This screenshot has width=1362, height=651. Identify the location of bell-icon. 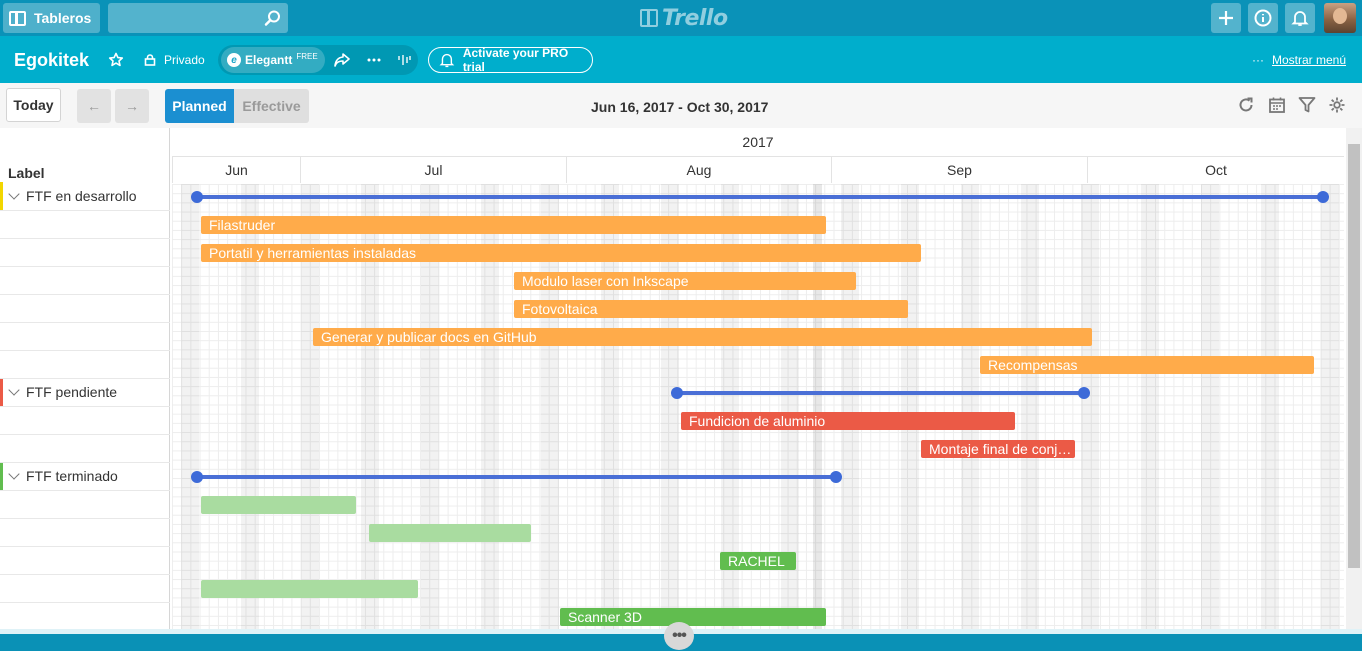
(1300, 18).